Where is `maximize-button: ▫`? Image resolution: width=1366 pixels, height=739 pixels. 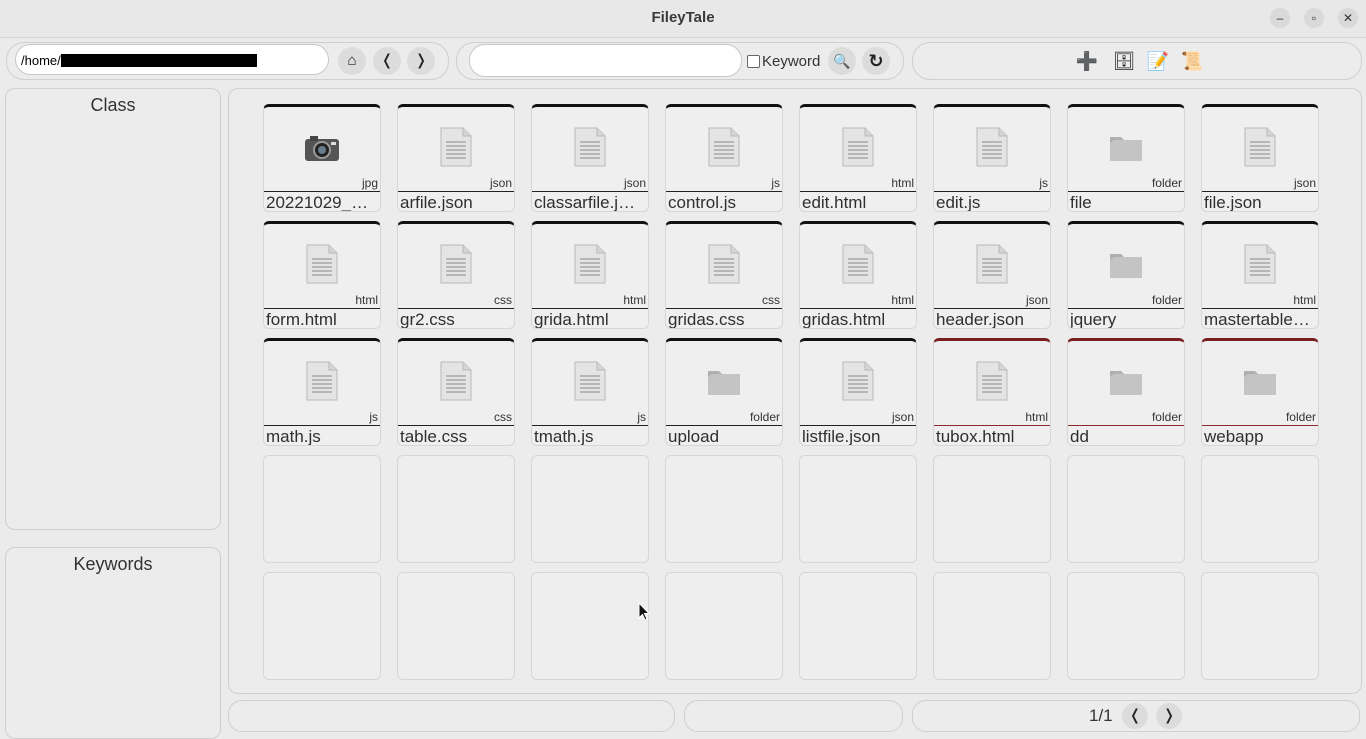
maximize-button: ▫ is located at coordinates (1314, 18).